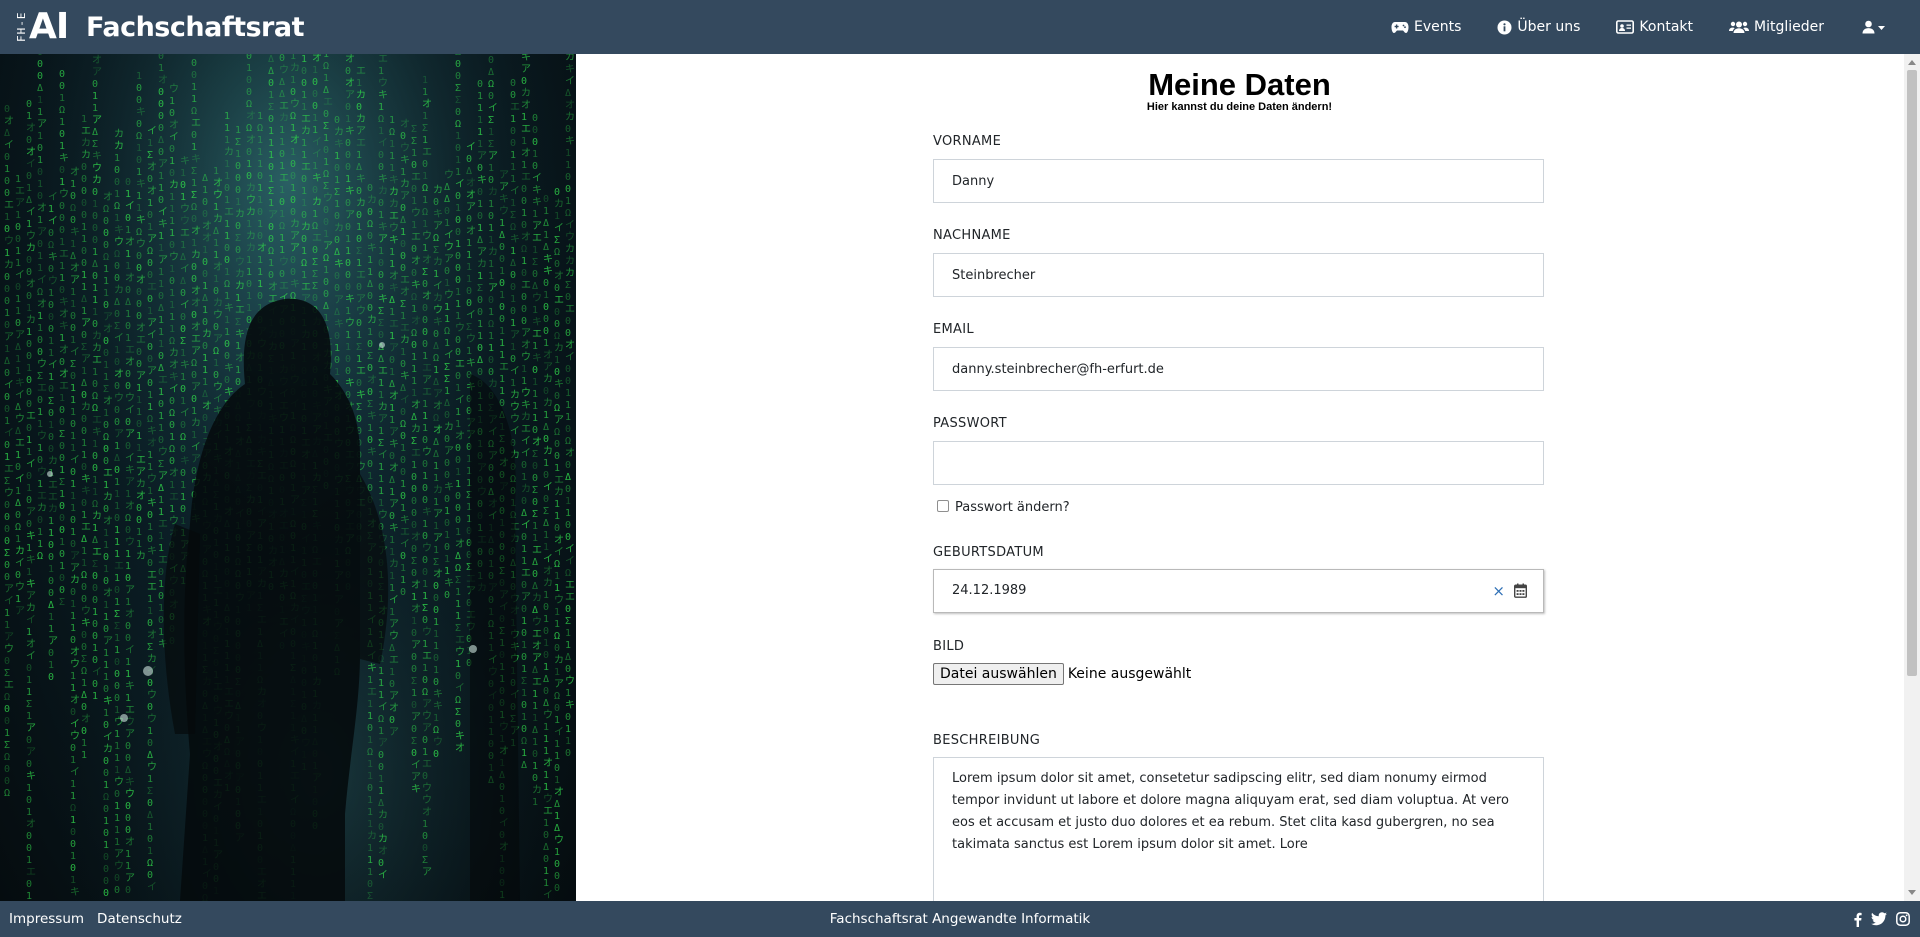 The height and width of the screenshot is (937, 1920). I want to click on nav-events: Events, so click(1426, 27).